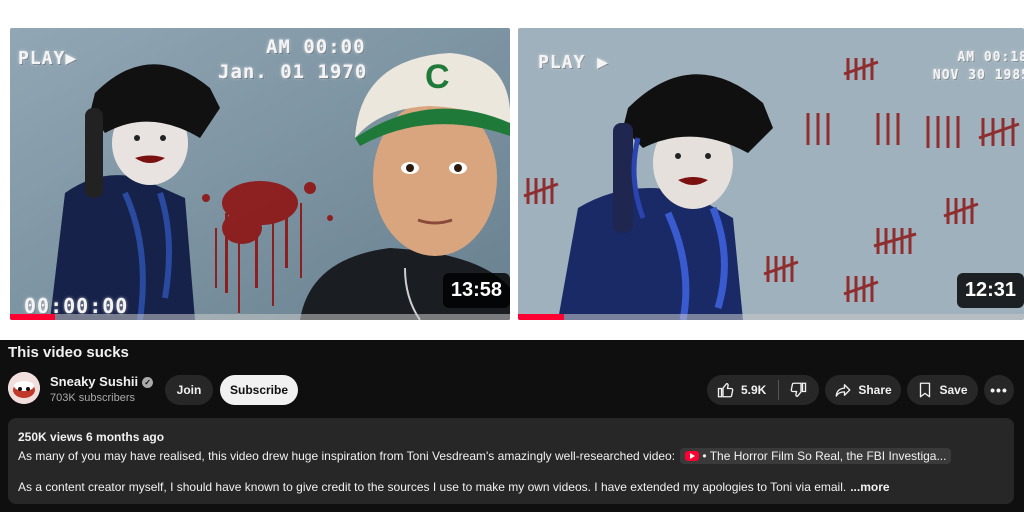  Describe the element at coordinates (726, 390) in the screenshot. I see `thumbs-up-icon` at that location.